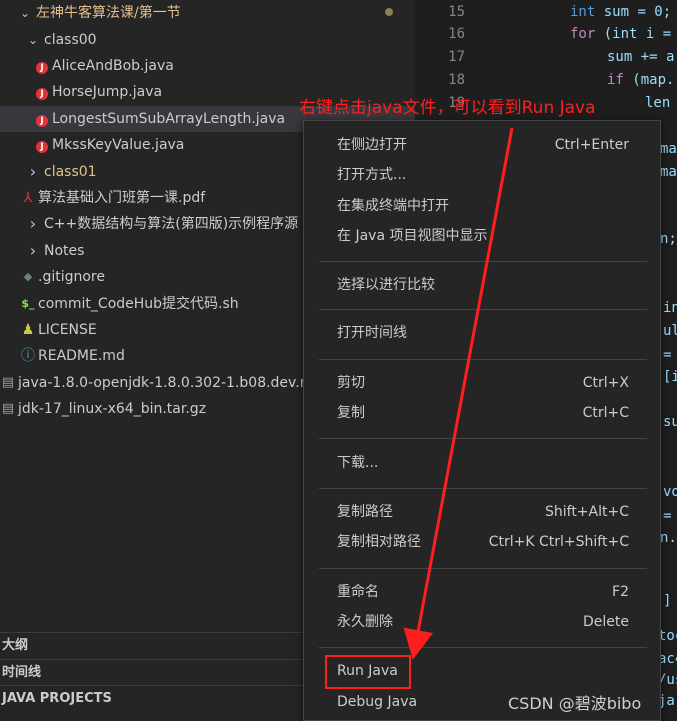  I want to click on menu-item-shortcut: F2, so click(620, 592).